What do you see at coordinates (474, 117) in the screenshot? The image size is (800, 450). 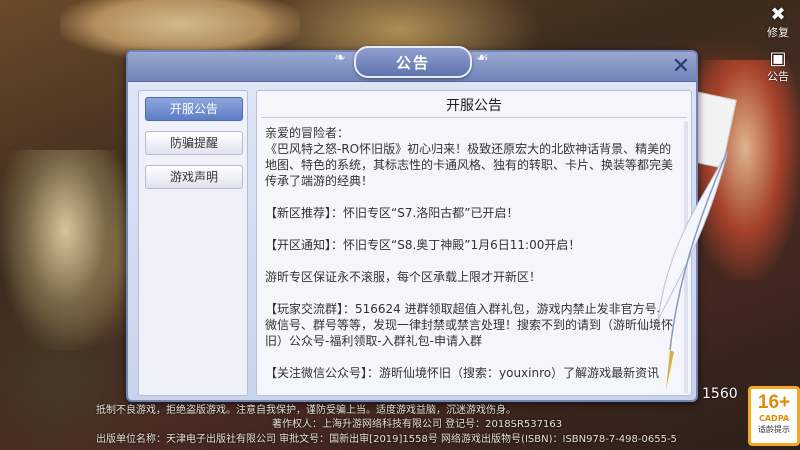 I see `content-divider` at bounding box center [474, 117].